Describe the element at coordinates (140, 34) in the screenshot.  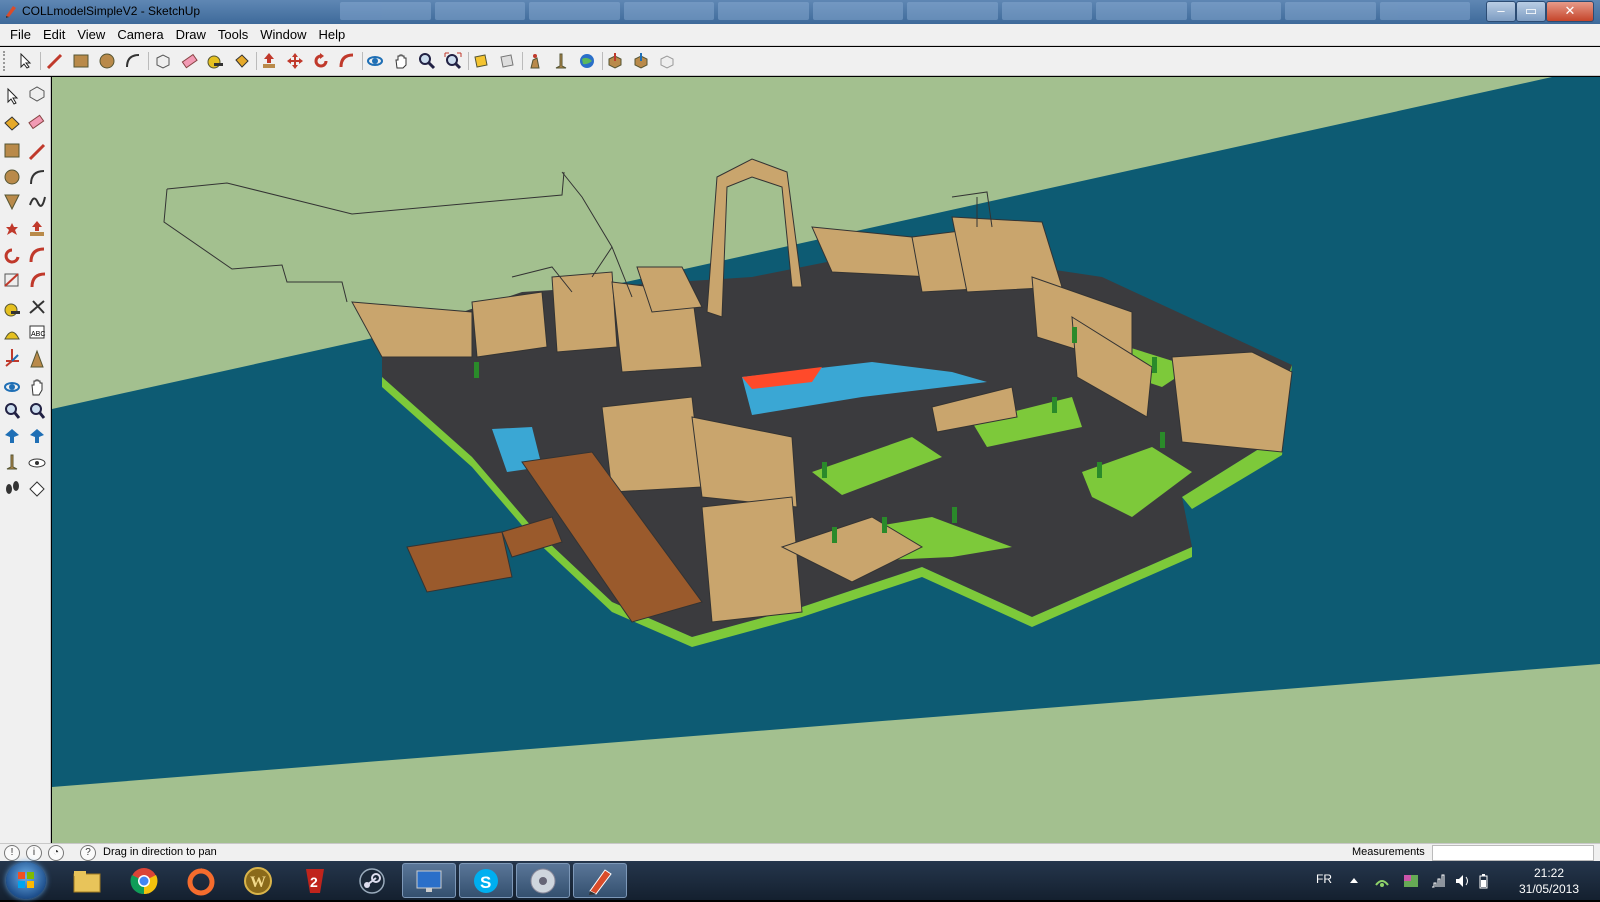
I see `menu-camera: Camera` at that location.